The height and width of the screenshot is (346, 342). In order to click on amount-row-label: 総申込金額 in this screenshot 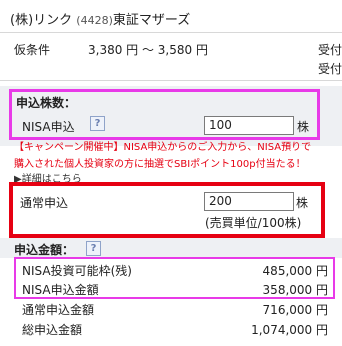, I will do `click(52, 330)`.